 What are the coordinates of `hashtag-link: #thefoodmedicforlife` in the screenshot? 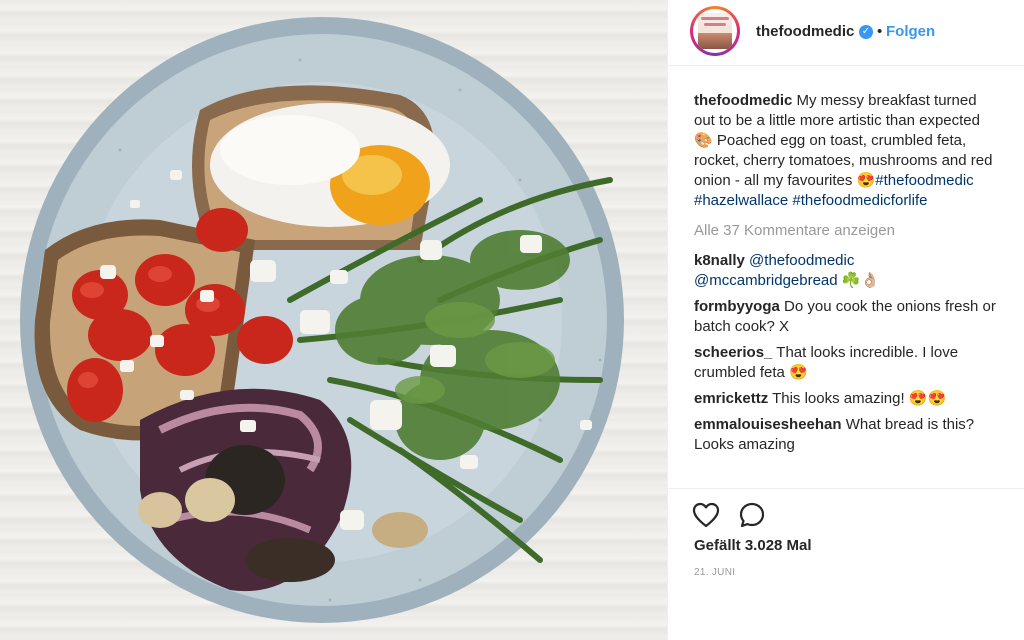 It's located at (859, 200).